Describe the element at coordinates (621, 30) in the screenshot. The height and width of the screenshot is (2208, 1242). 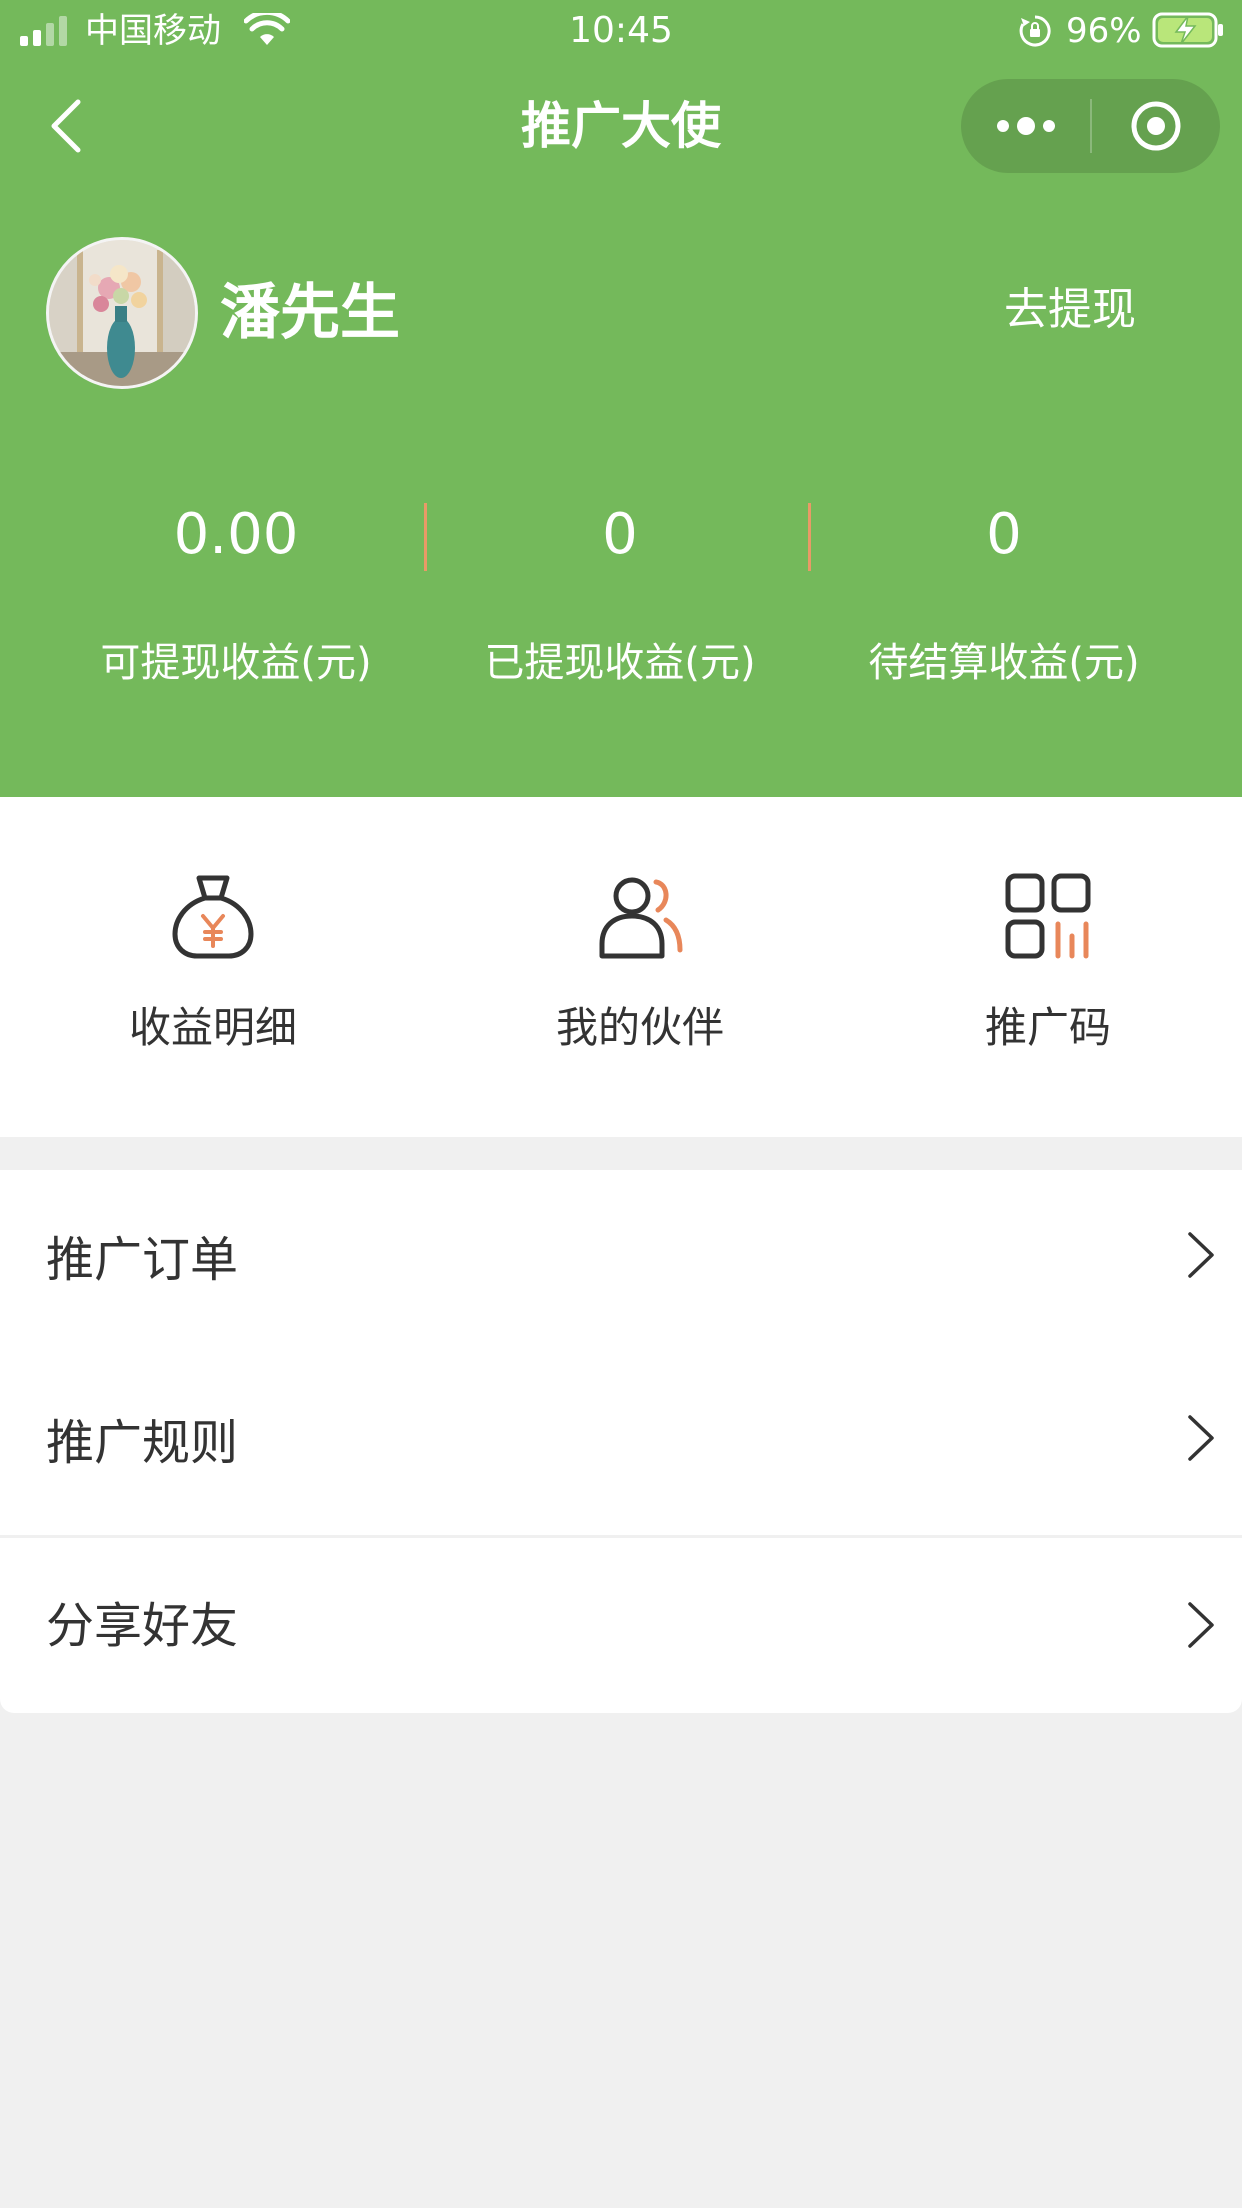
I see `status-time: 10:45` at that location.